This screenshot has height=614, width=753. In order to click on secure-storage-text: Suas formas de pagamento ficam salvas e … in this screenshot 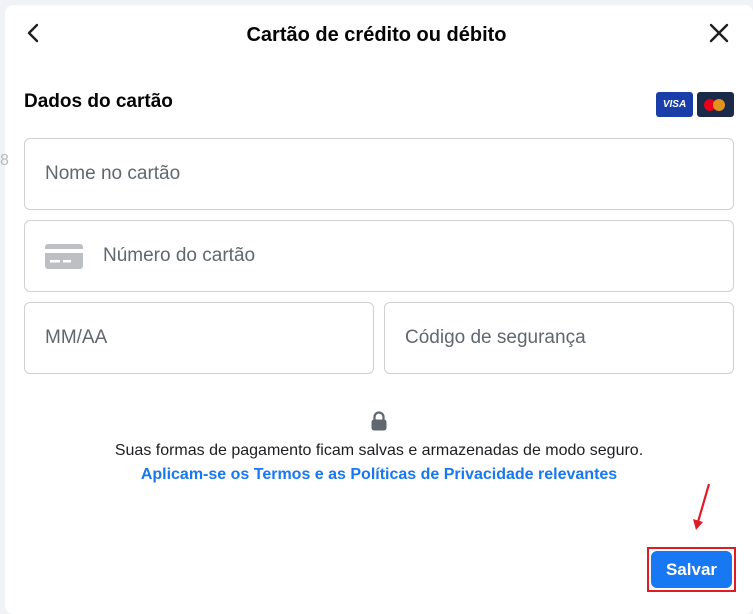, I will do `click(379, 450)`.